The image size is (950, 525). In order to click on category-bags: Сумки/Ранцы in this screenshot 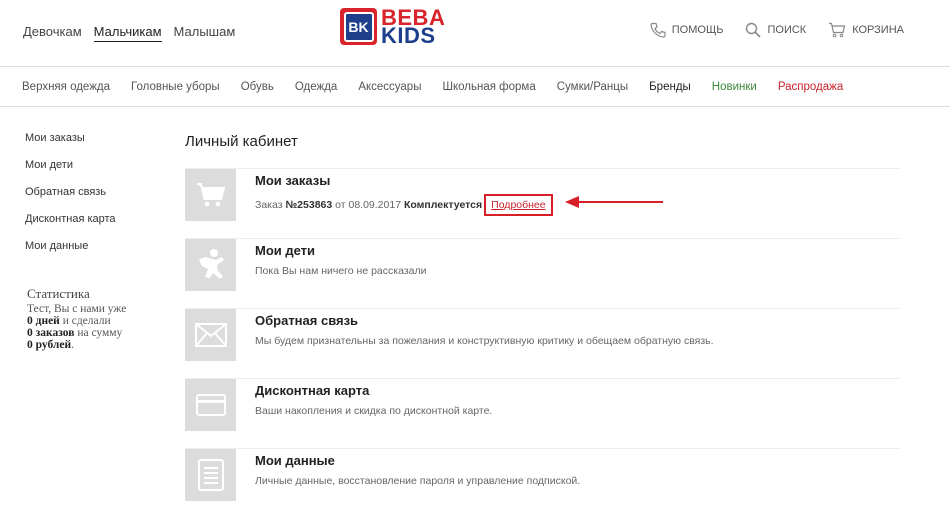, I will do `click(592, 87)`.